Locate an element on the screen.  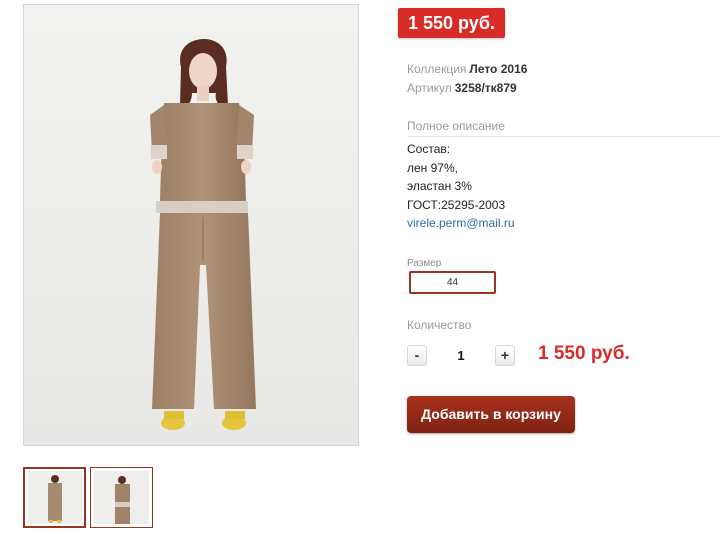
collection-row: Коллекция Лето 2016 is located at coordinates (467, 69).